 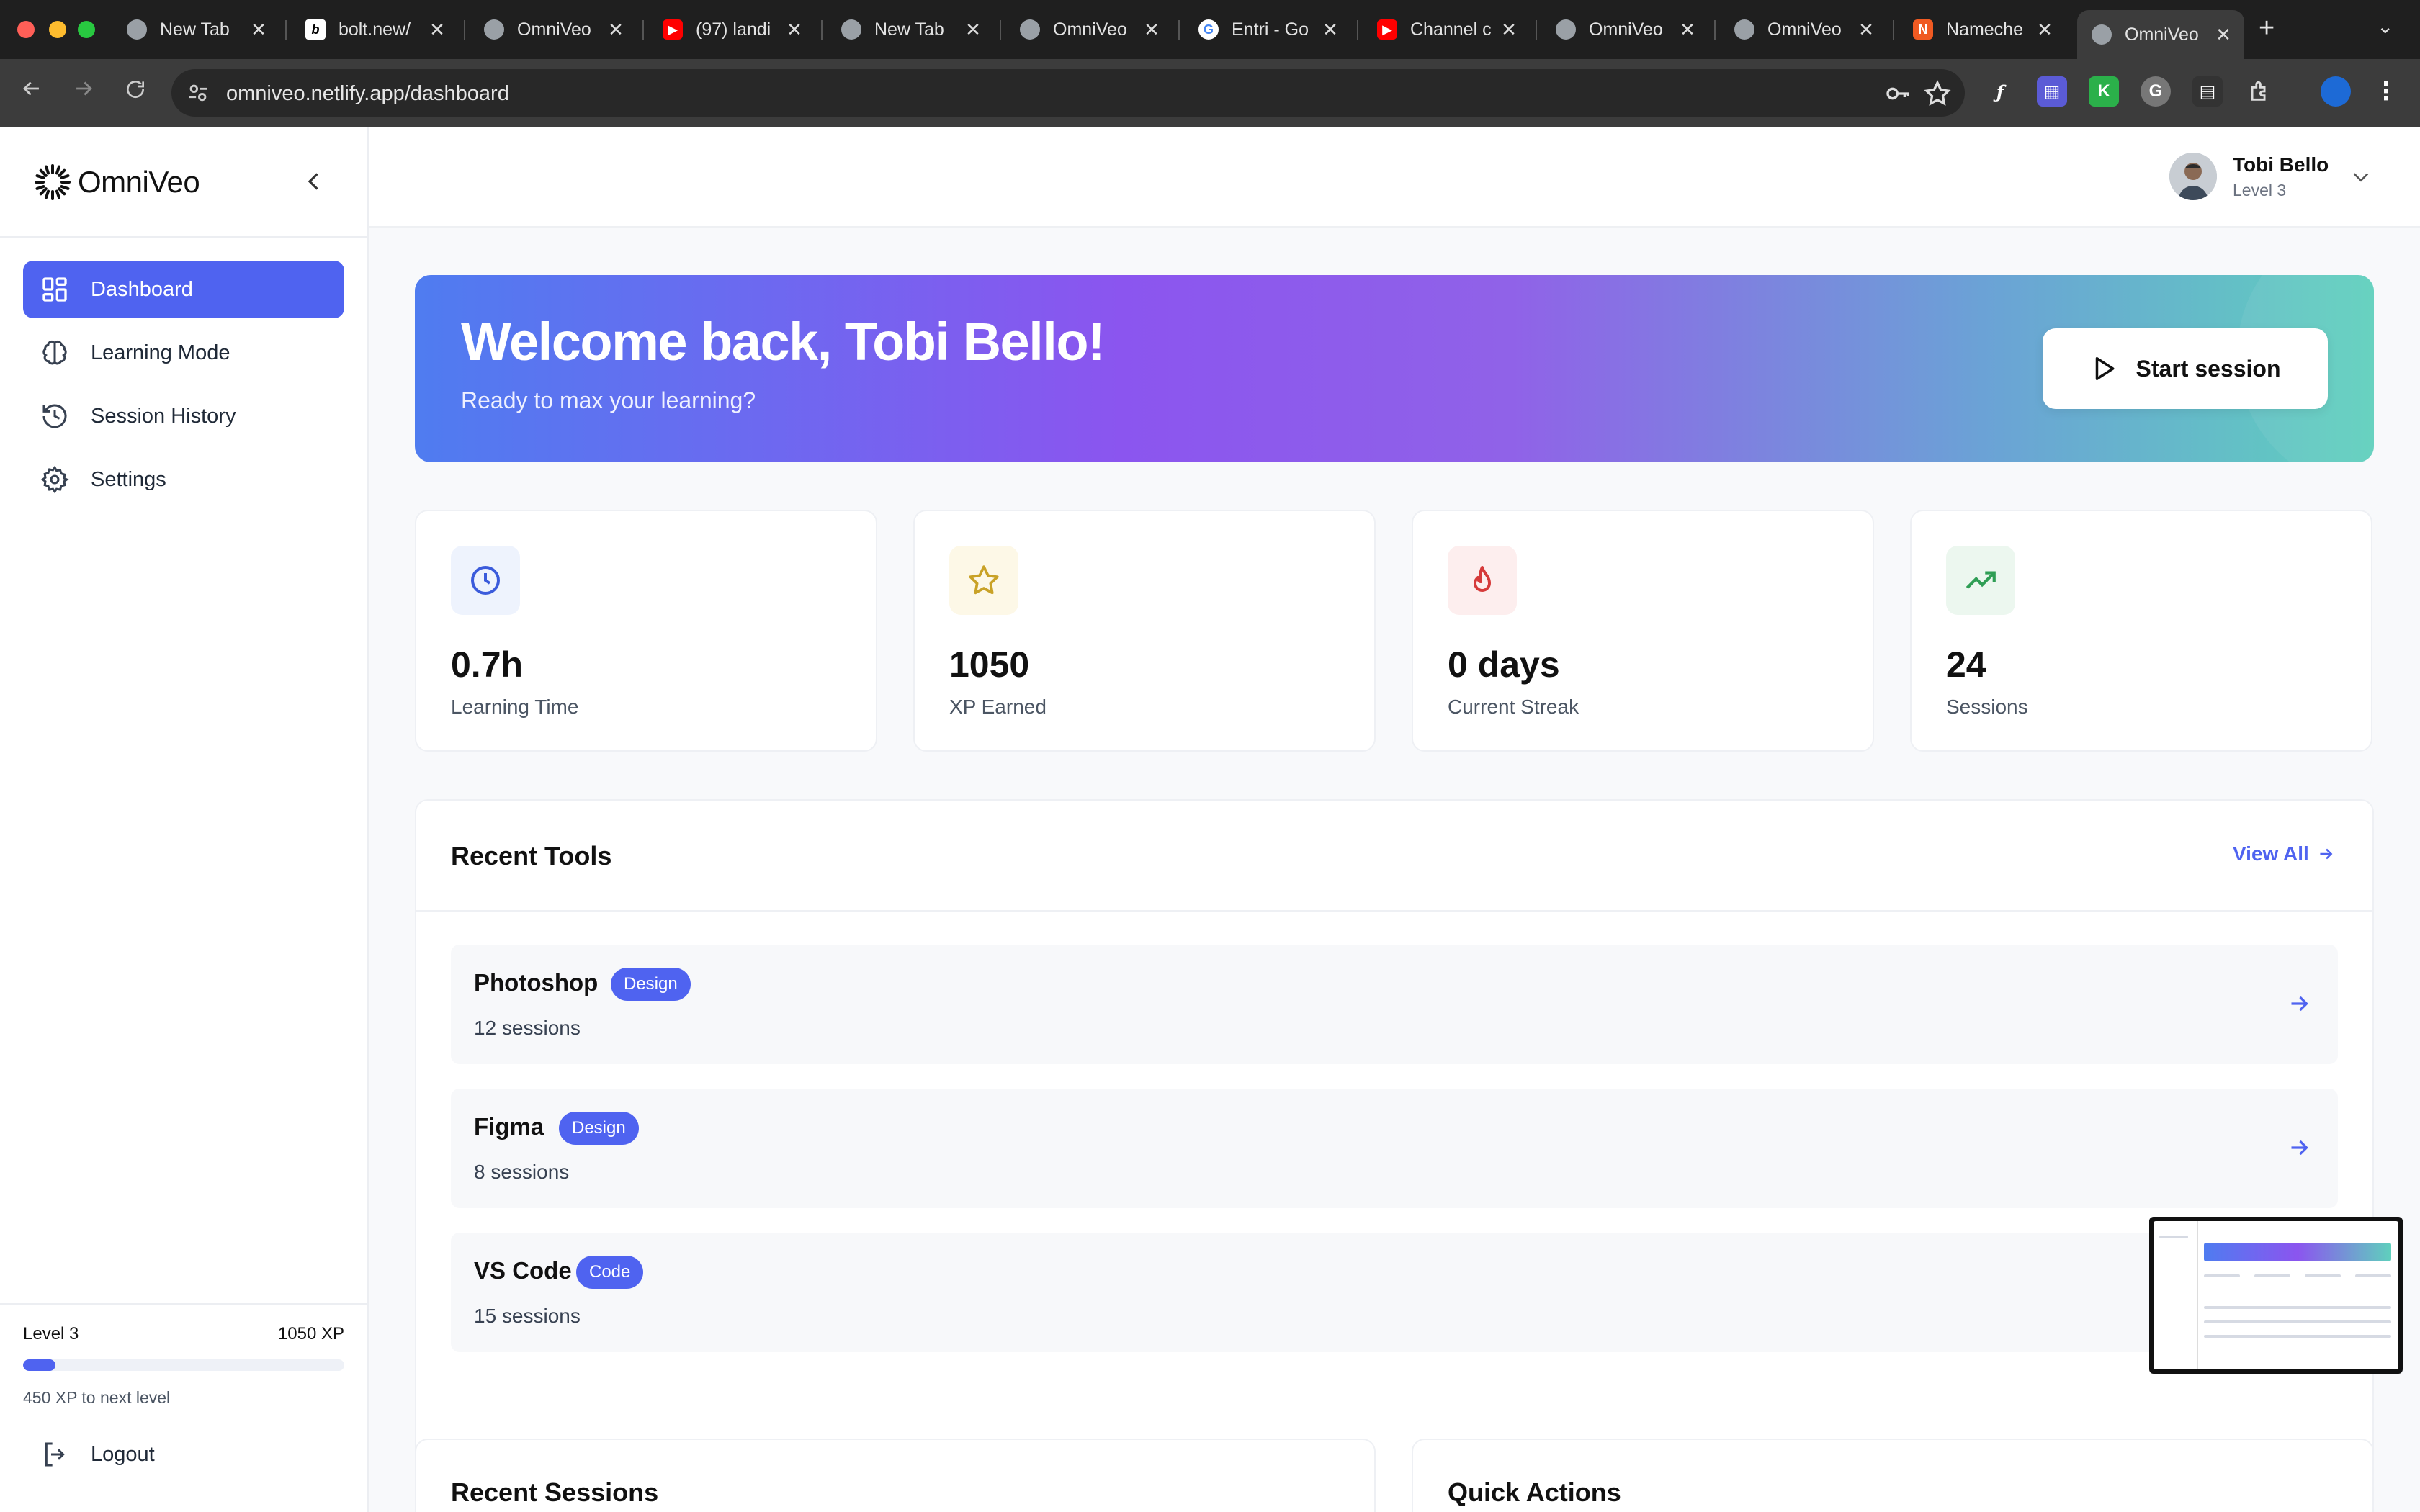 I want to click on site-info-icon, so click(x=198, y=93).